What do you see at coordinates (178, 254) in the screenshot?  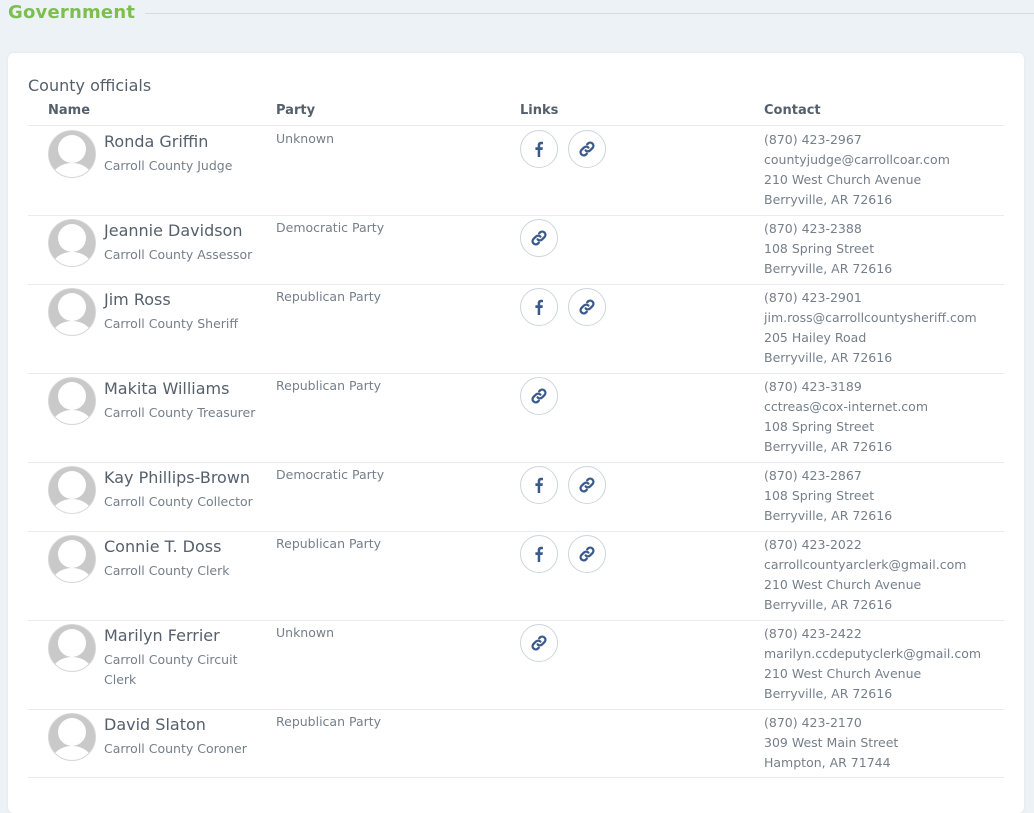 I see `official-title: Carroll County Assessor` at bounding box center [178, 254].